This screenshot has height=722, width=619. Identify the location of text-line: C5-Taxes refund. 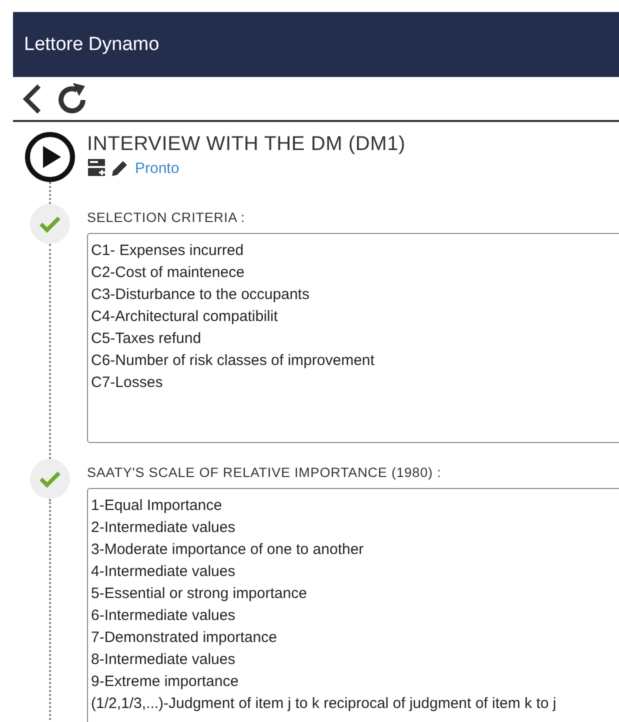
(146, 339).